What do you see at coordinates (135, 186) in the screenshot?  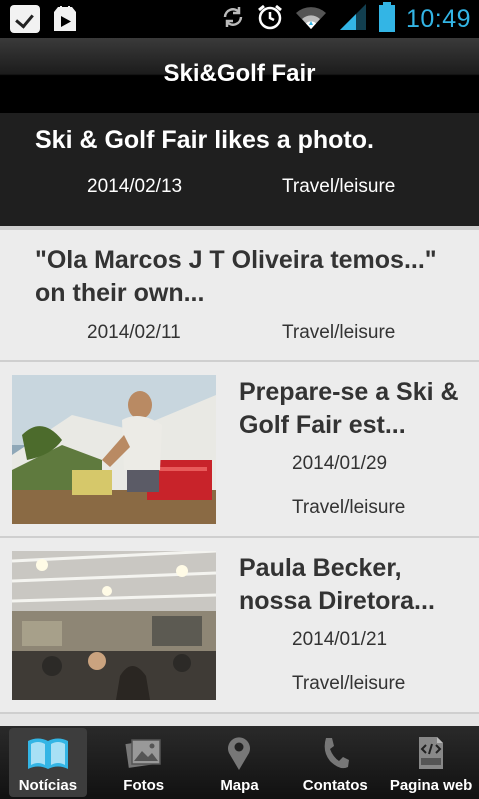 I see `feed-item-date: 2014/02/13` at bounding box center [135, 186].